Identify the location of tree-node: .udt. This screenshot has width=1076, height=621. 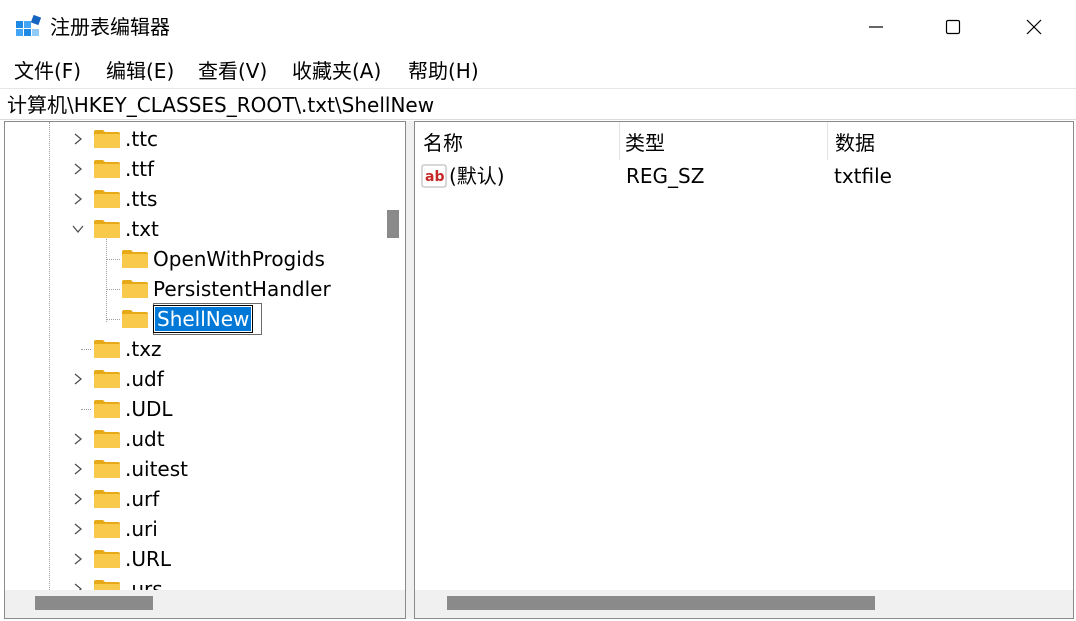
(129, 439).